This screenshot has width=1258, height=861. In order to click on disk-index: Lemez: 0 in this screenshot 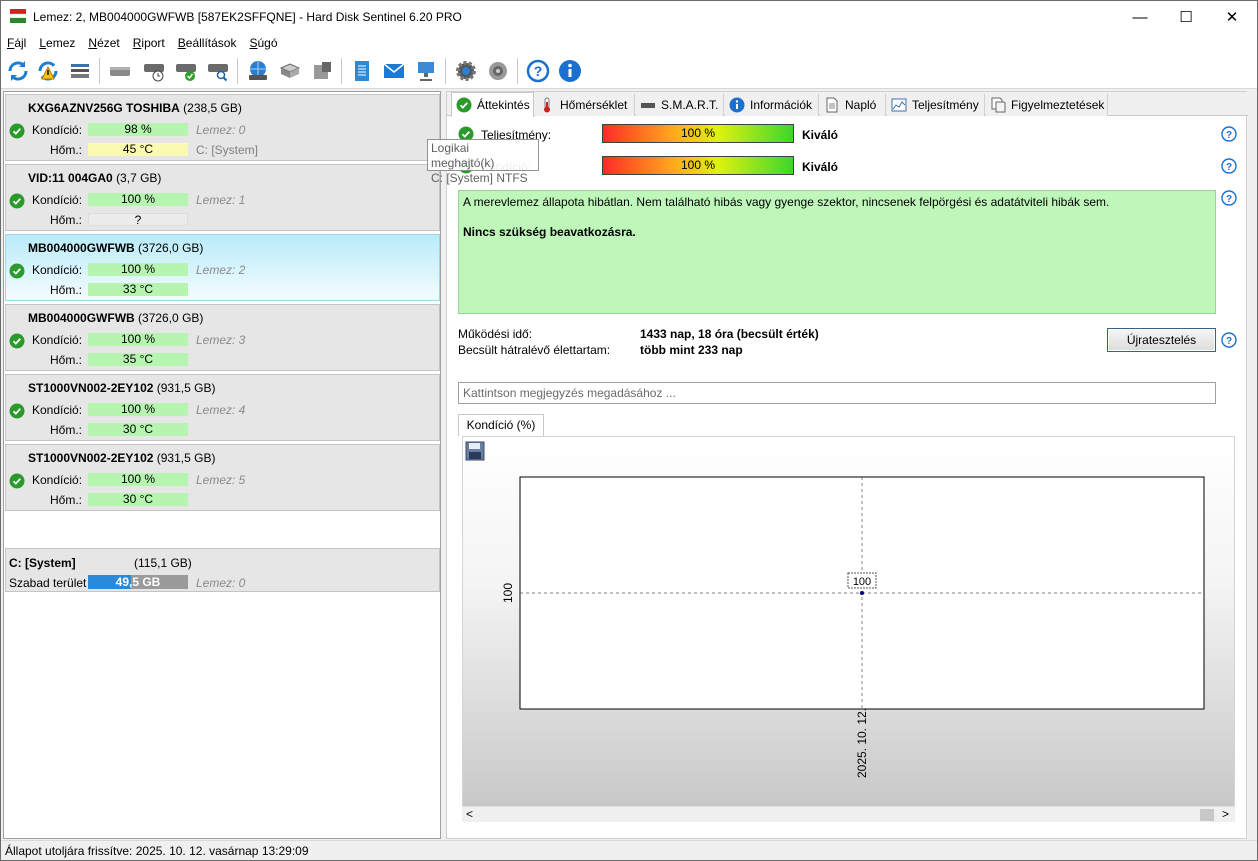, I will do `click(221, 130)`.